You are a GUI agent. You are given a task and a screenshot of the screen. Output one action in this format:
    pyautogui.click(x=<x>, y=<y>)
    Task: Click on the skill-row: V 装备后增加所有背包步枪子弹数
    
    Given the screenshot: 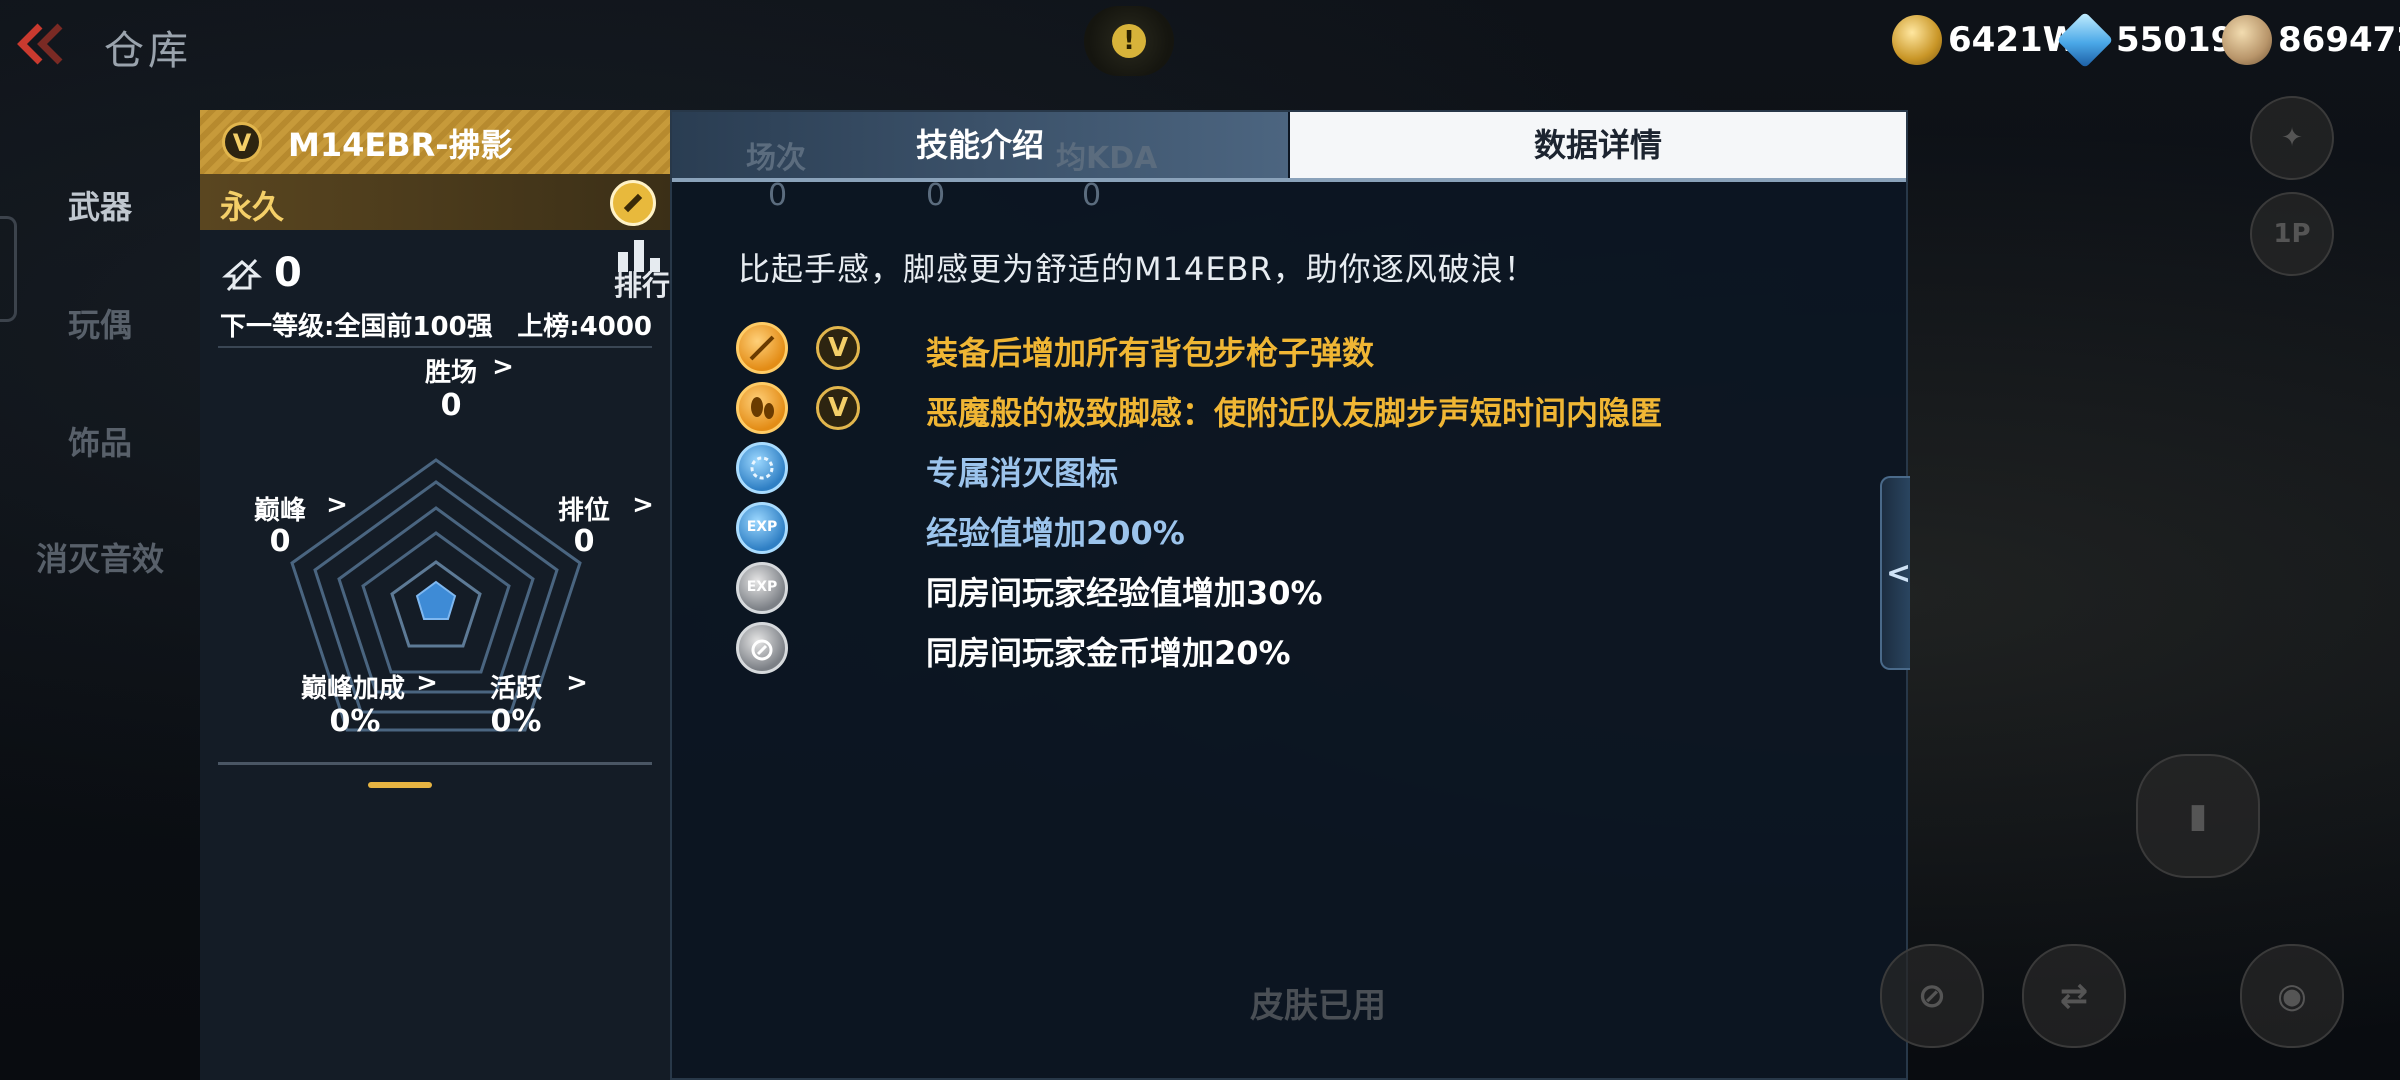 What is the action you would take?
    pyautogui.click(x=1286, y=349)
    